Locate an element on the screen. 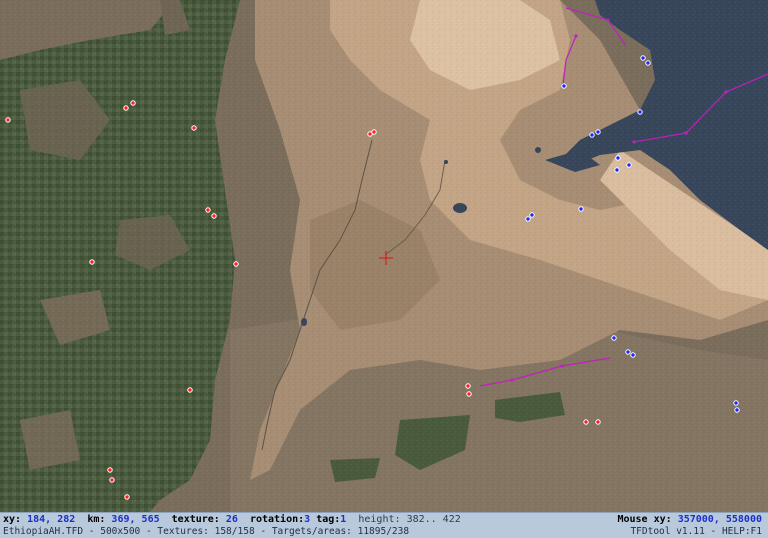  rotation-value: 3 is located at coordinates (307, 519).